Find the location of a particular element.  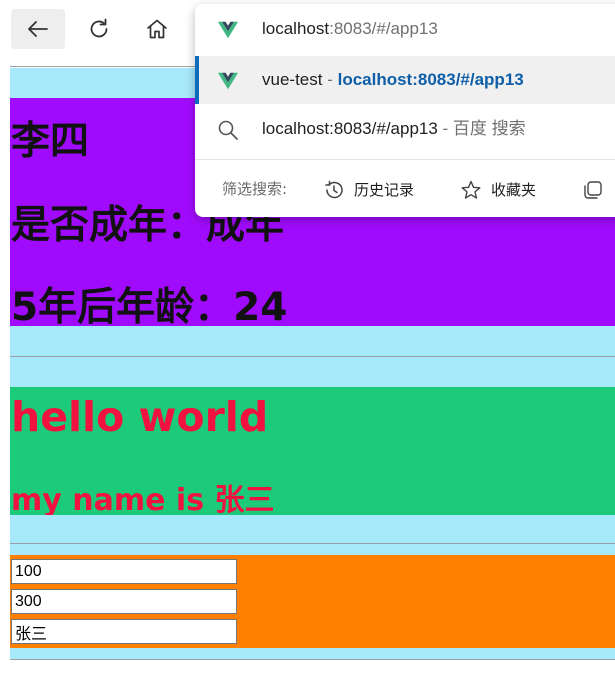

home-icon is located at coordinates (157, 29).